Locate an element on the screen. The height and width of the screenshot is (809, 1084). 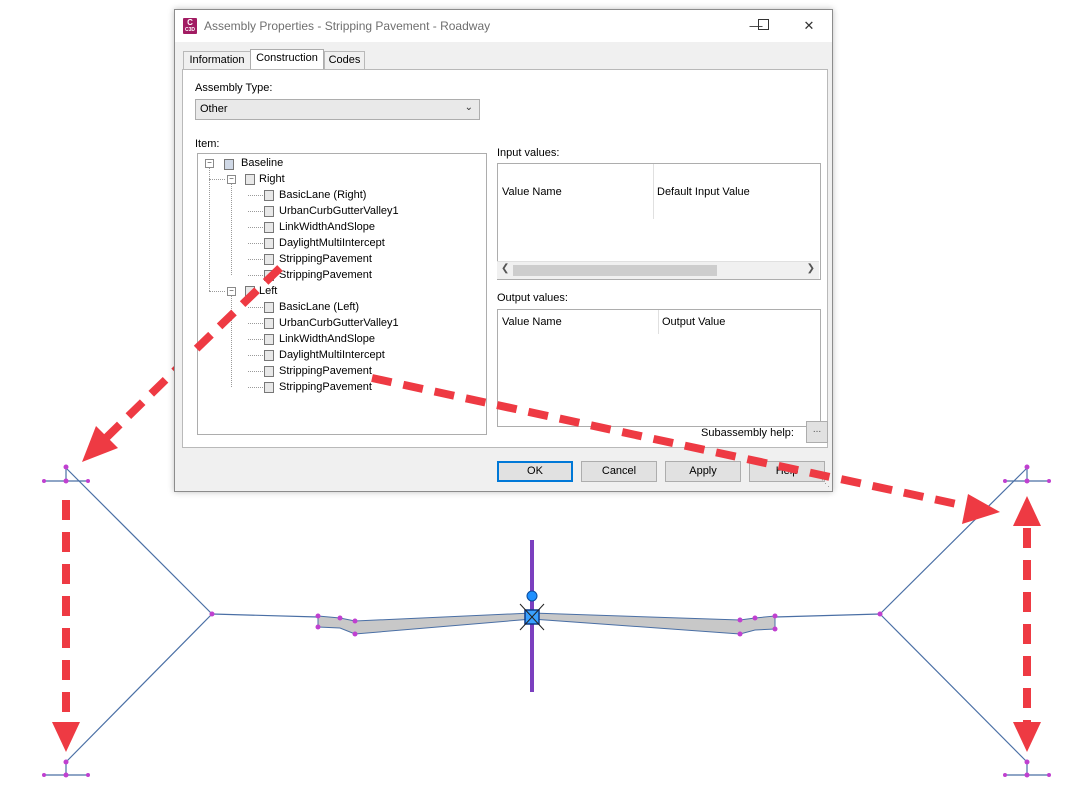
chevron-down-icon: ⌄ is located at coordinates (468, 107).